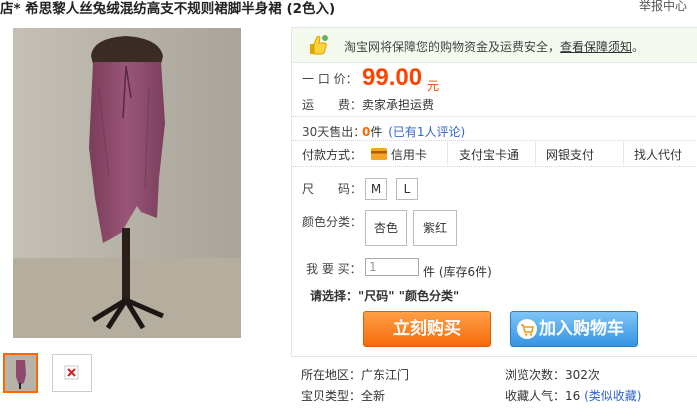  I want to click on price-value: 99.00, so click(392, 77).